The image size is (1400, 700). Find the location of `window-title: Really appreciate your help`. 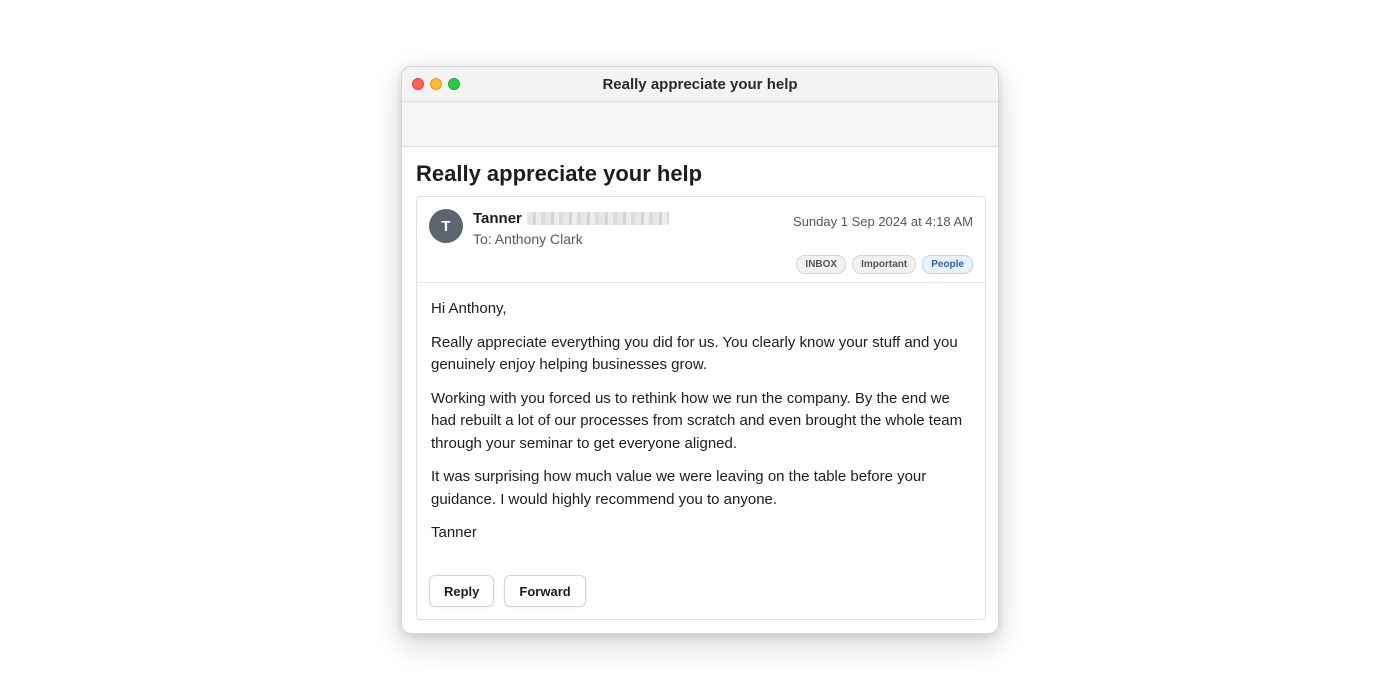

window-title: Really appreciate your help is located at coordinates (700, 84).